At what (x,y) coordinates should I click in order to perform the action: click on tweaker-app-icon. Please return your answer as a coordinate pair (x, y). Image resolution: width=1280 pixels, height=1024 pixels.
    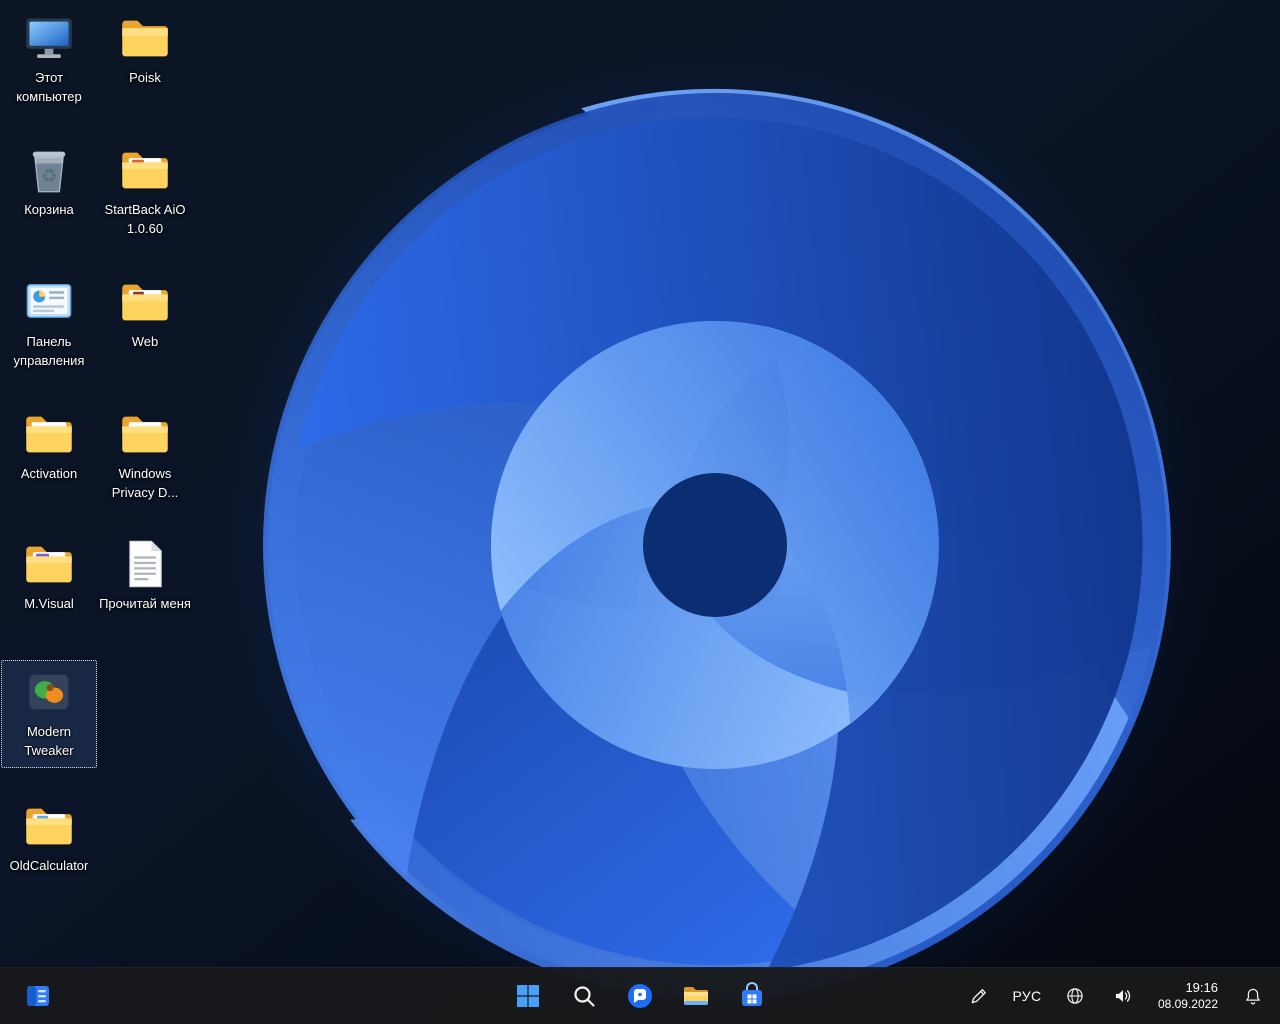
    Looking at the image, I should click on (49, 692).